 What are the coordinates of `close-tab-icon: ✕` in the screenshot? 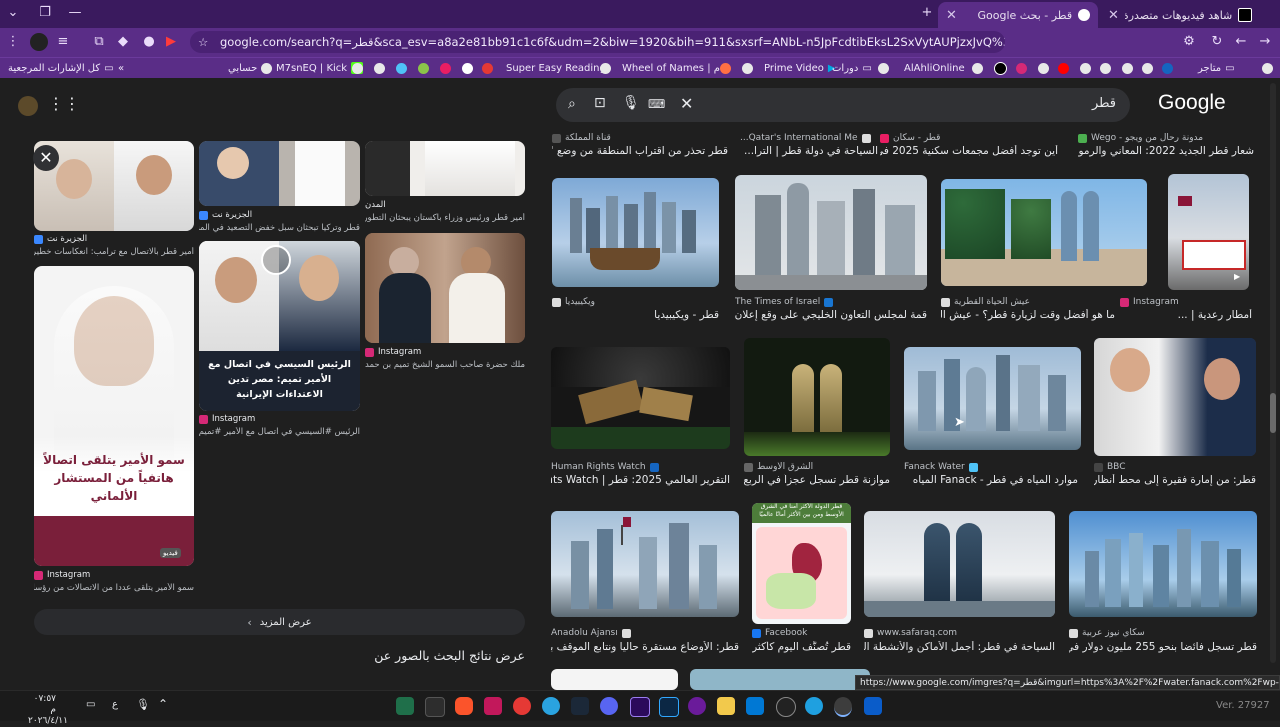 It's located at (951, 15).